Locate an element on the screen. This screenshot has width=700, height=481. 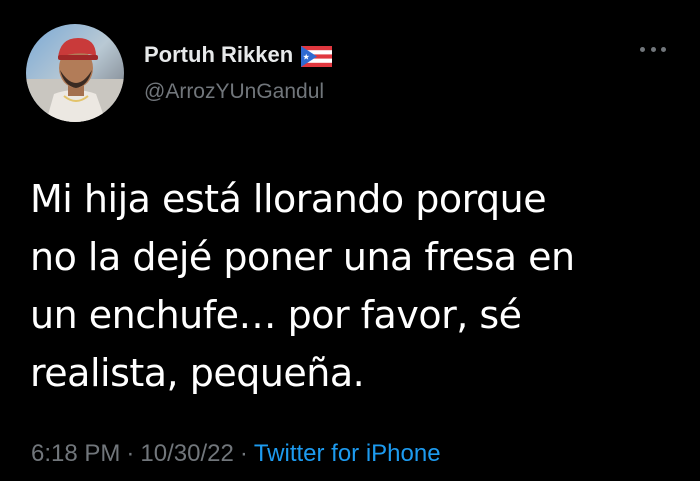
avatar is located at coordinates (75, 73).